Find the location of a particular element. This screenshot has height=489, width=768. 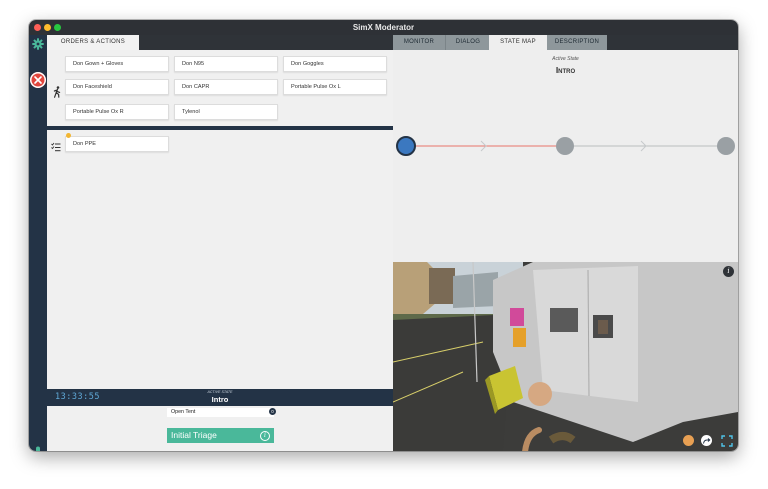

state-map-caption: Active State is located at coordinates (565, 59).